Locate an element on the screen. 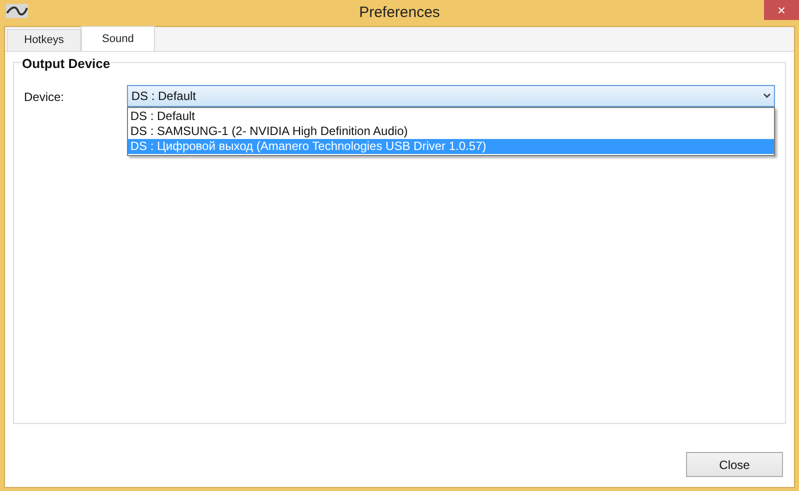 The width and height of the screenshot is (799, 491). dropdown-option: DS : Default is located at coordinates (451, 116).